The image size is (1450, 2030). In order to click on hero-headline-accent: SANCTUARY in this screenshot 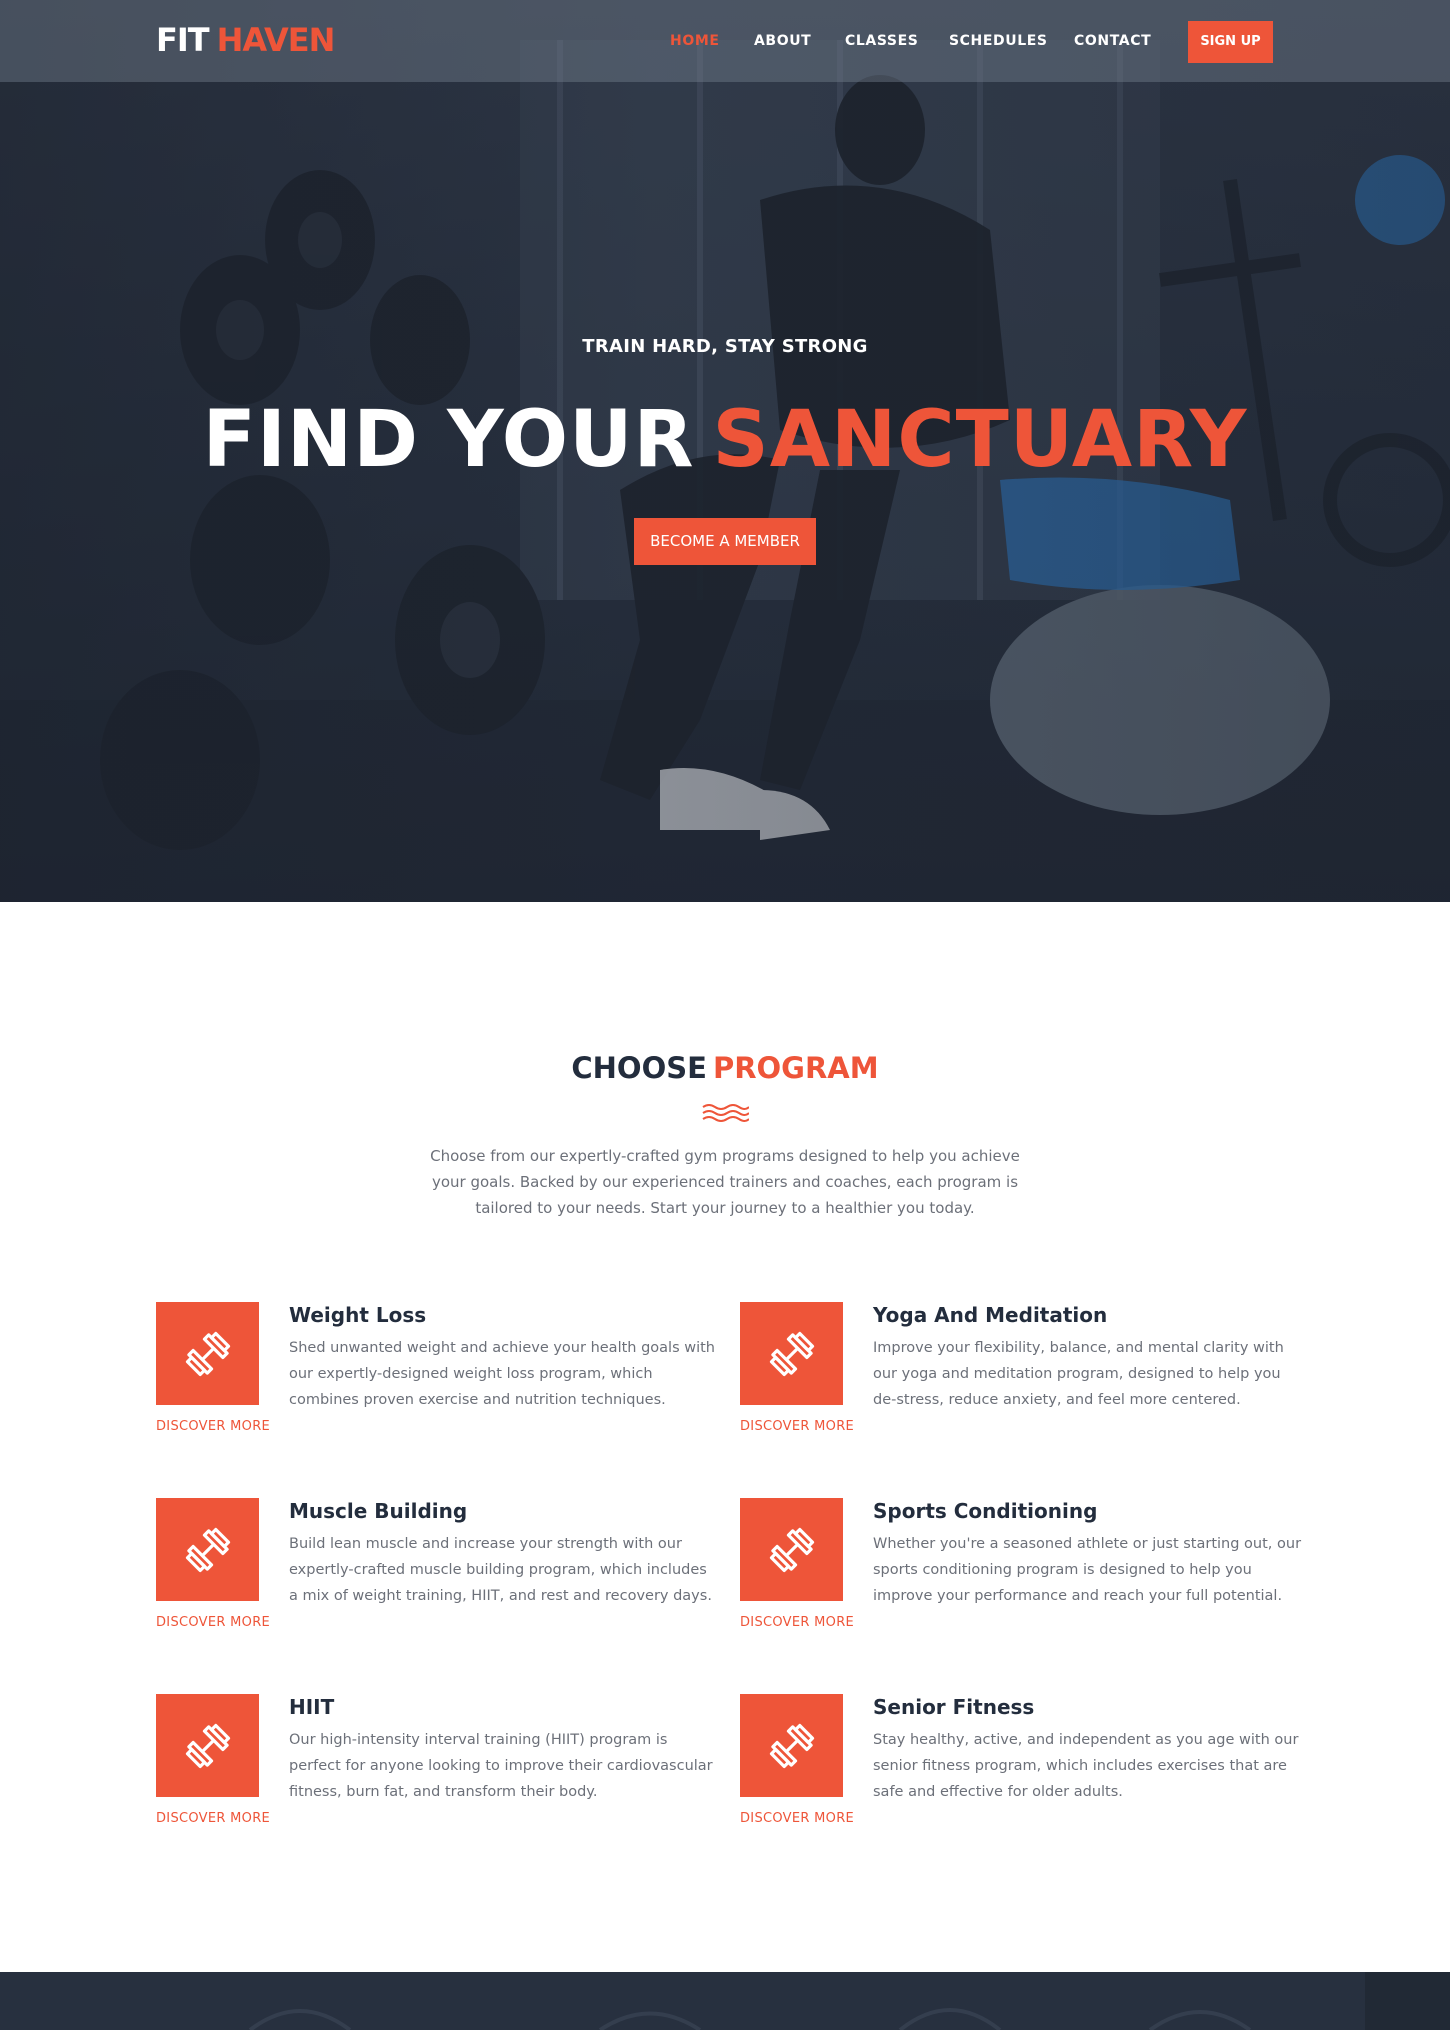, I will do `click(980, 440)`.